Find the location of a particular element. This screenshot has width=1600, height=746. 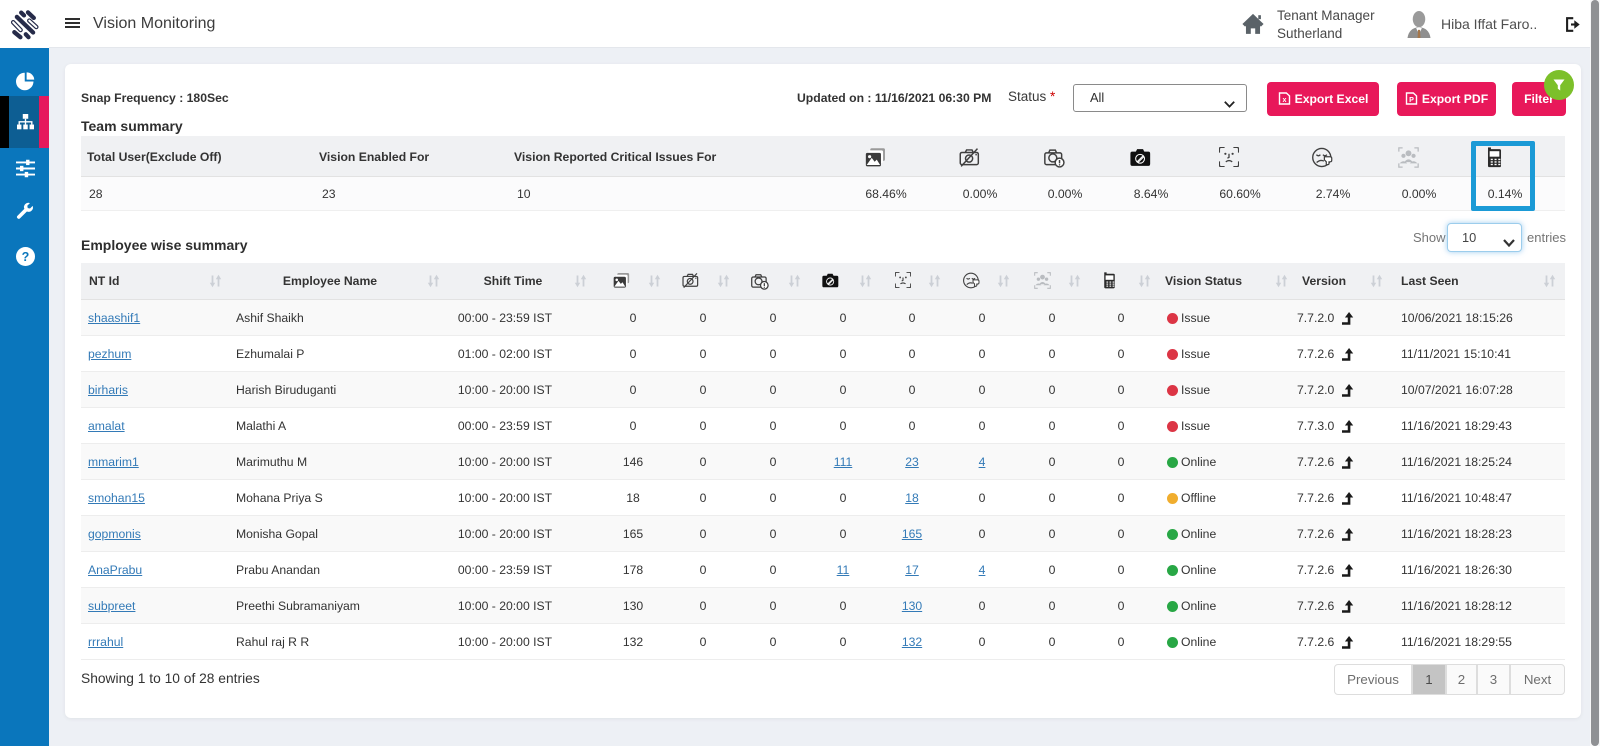

svg-text: P is located at coordinates (1411, 100).